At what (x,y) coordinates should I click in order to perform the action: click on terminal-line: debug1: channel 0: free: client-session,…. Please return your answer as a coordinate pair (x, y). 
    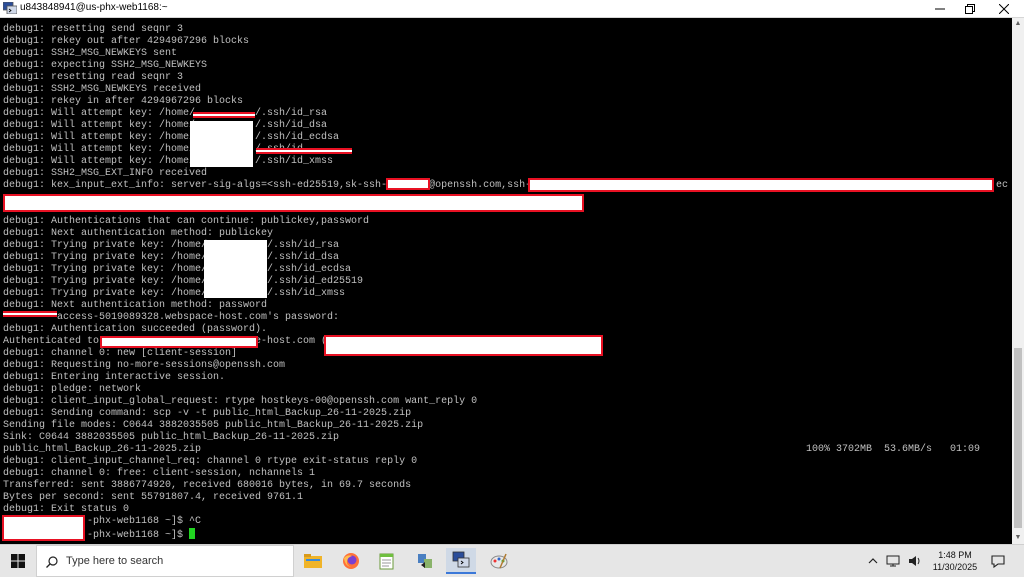
    Looking at the image, I should click on (159, 473).